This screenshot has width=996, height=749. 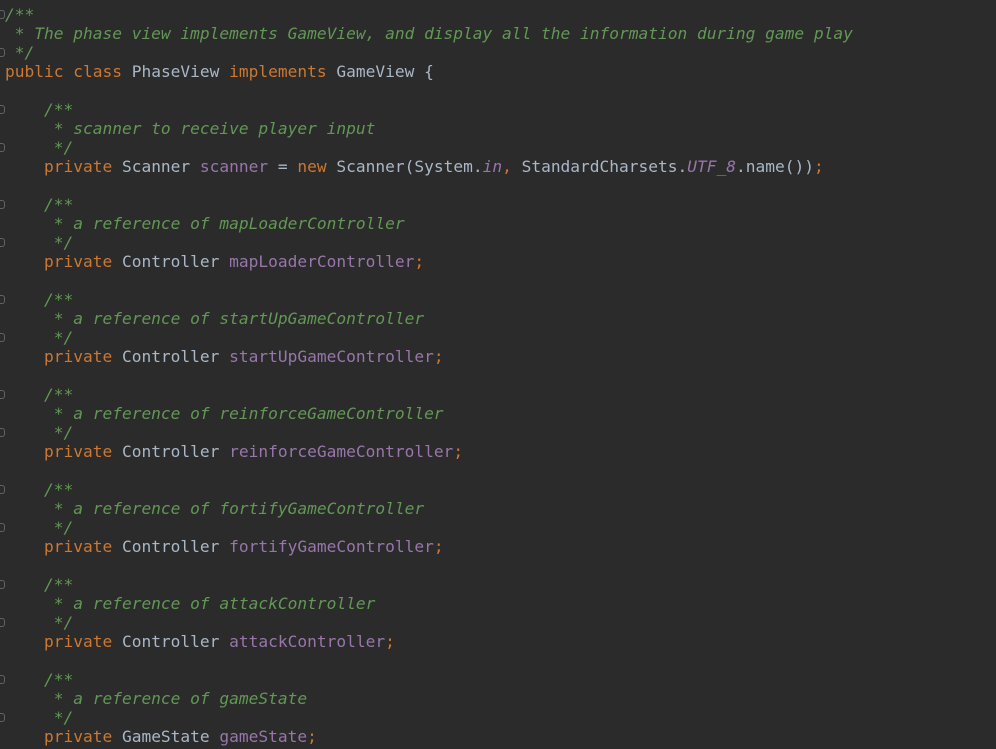 I want to click on code-line: * a reference of reinforceGameController, so click(x=224, y=413).